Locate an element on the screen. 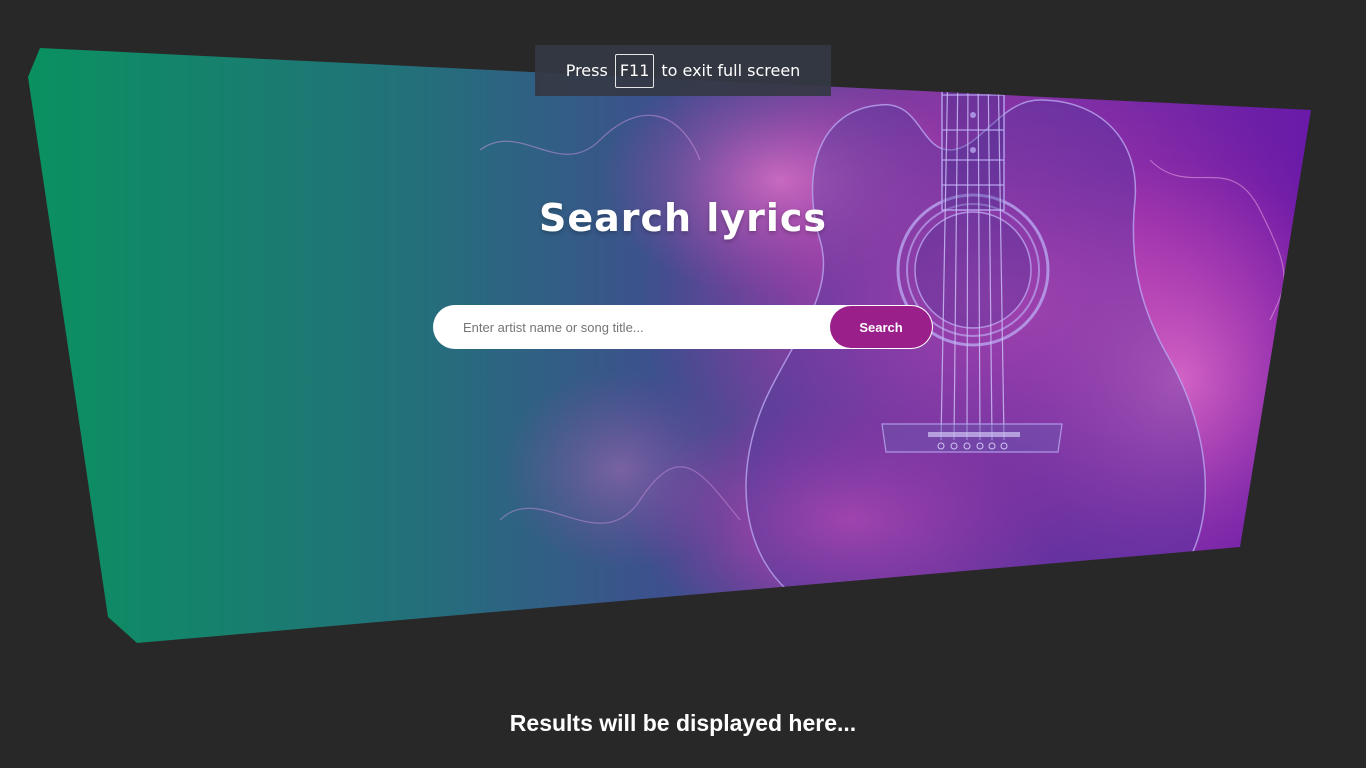  fullscreen-notice: Press F11 to exit full screen is located at coordinates (683, 70).